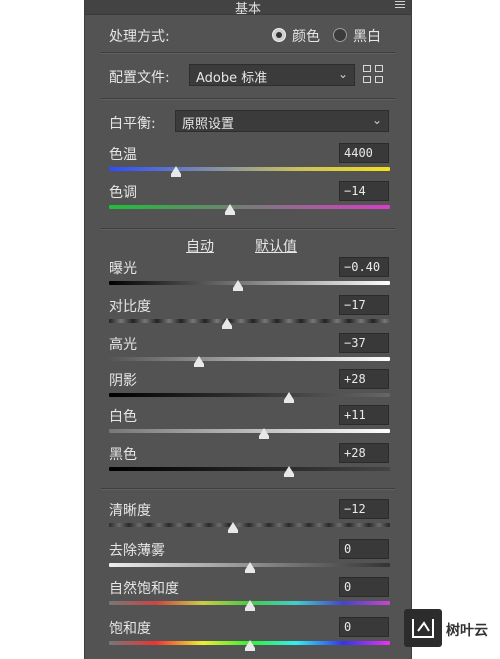 The image size is (500, 659). I want to click on profile-select: Adobe 标准 ⌄, so click(272, 75).